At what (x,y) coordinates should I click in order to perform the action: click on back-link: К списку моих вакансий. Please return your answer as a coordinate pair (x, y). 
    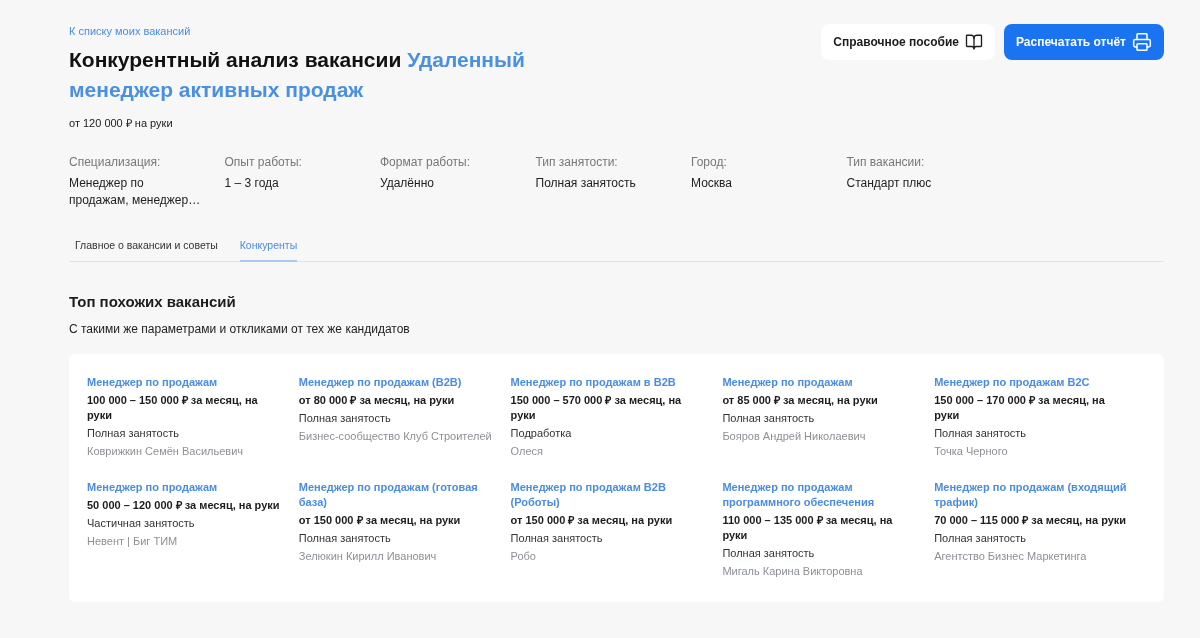
    Looking at the image, I should click on (130, 31).